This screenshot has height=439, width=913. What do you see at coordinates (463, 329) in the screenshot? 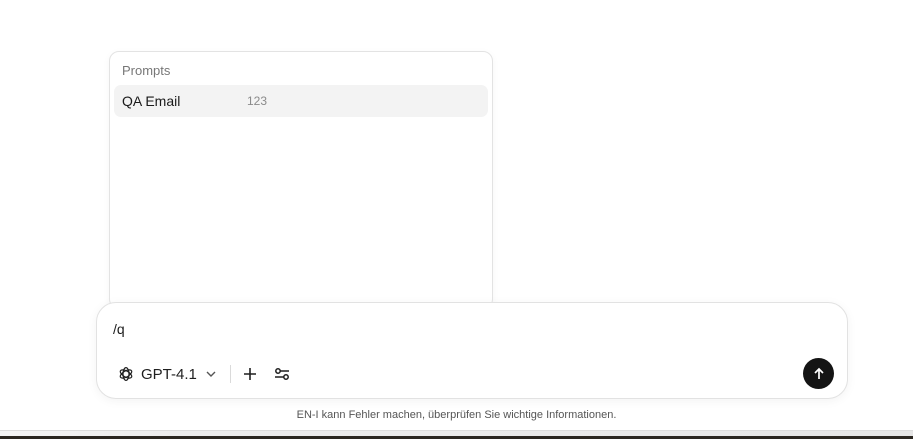
I see `message-input` at bounding box center [463, 329].